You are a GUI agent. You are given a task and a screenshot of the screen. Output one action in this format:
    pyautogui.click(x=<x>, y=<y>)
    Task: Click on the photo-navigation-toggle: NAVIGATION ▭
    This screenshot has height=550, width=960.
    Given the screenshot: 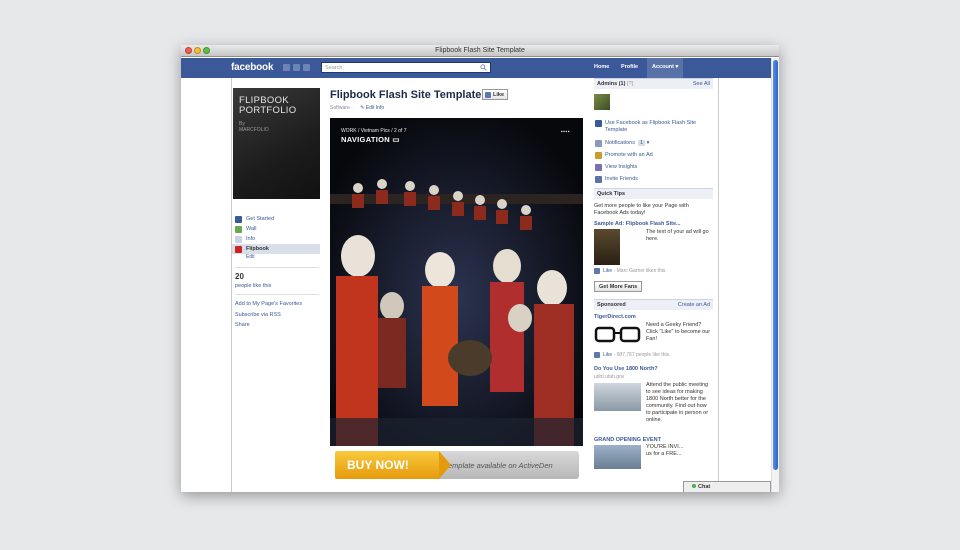 What is the action you would take?
    pyautogui.click(x=370, y=139)
    